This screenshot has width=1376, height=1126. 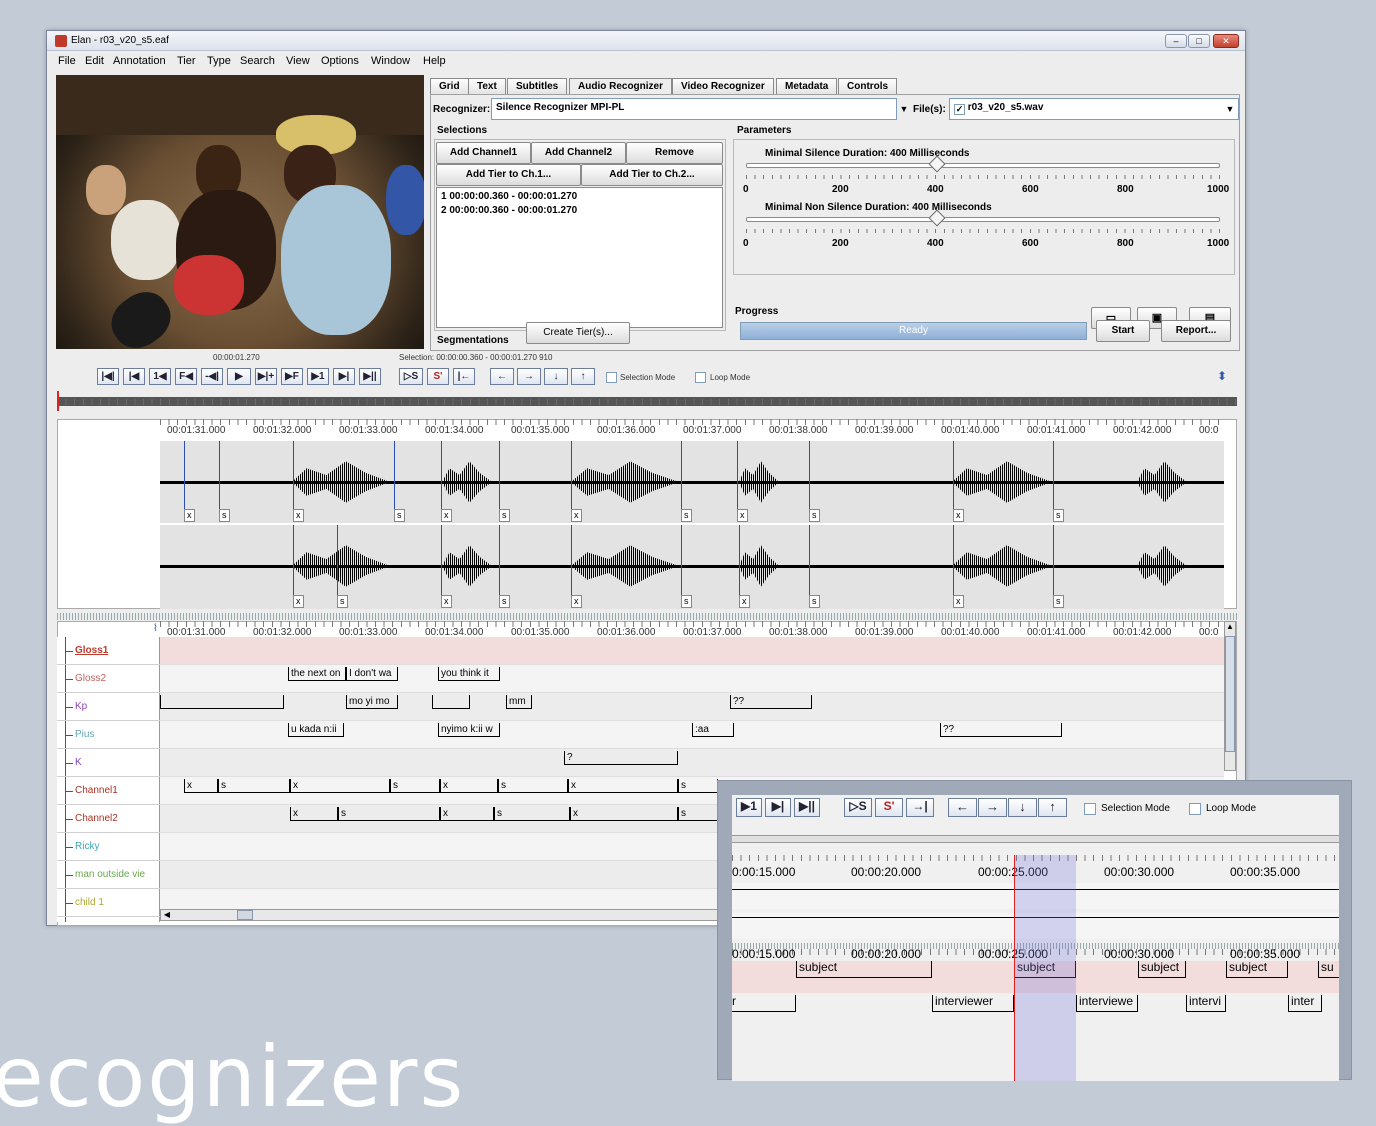 I want to click on scroll-up-icon: ▲, so click(x=1230, y=628).